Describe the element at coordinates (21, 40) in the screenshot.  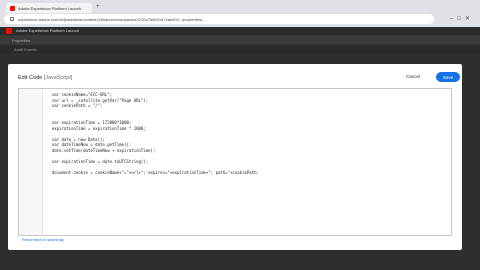
I see `properties-label: Properties` at that location.